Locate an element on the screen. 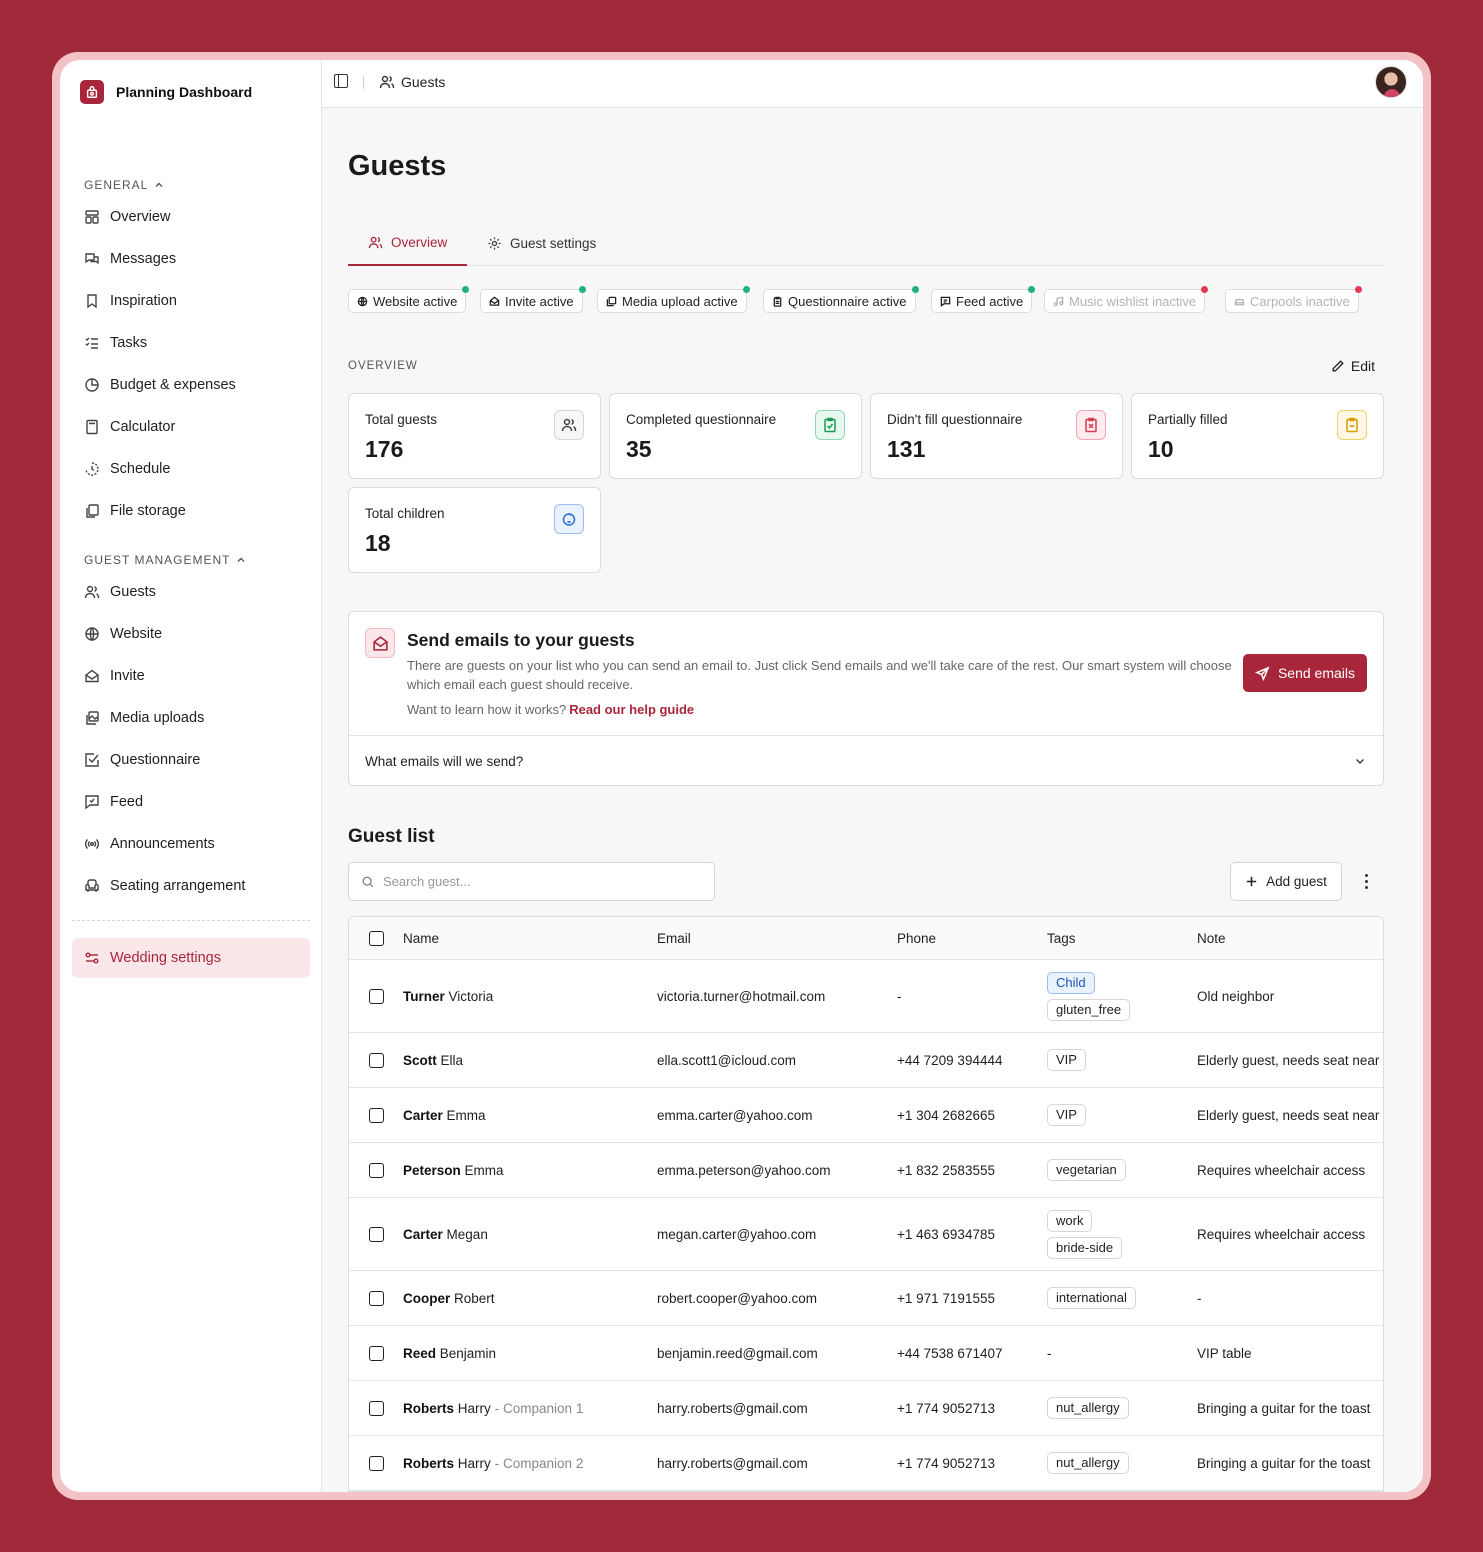 The image size is (1483, 1552). edit-button: Edit is located at coordinates (1353, 366).